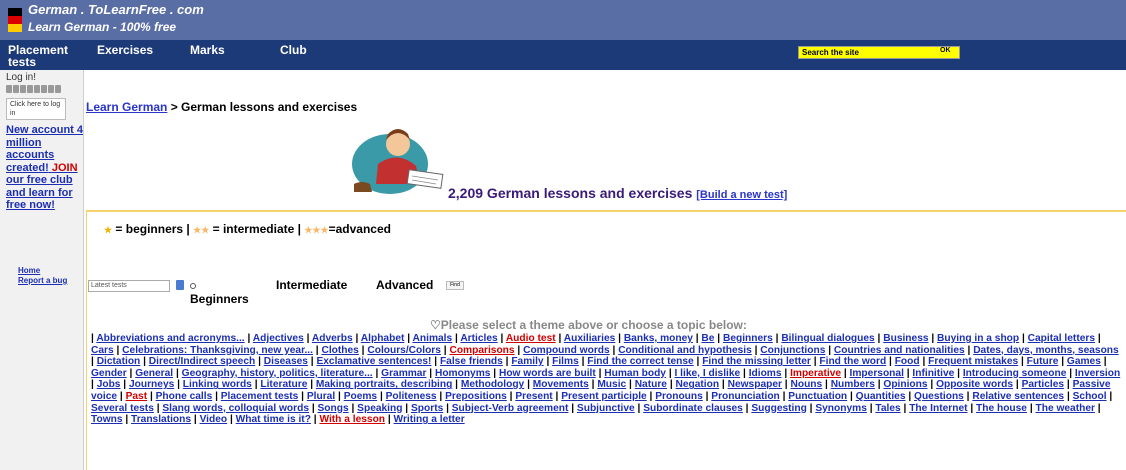 The image size is (1126, 470). Describe the element at coordinates (881, 396) in the screenshot. I see `topic-link: Quantities` at that location.